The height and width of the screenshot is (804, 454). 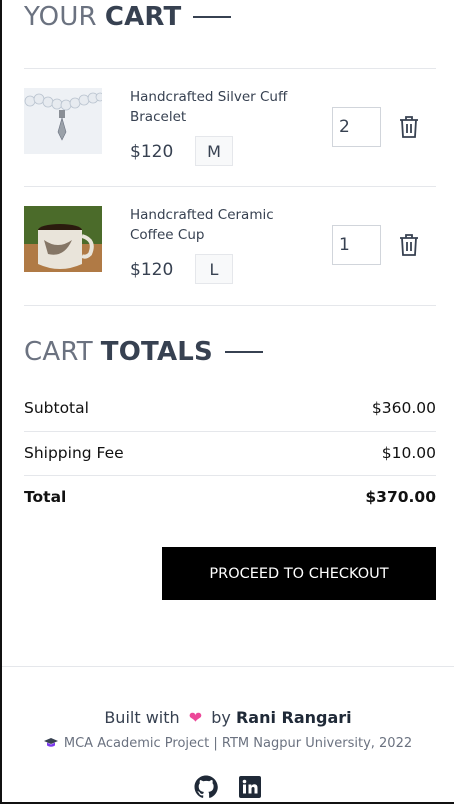 What do you see at coordinates (228, 666) in the screenshot?
I see `footer-divider` at bounding box center [228, 666].